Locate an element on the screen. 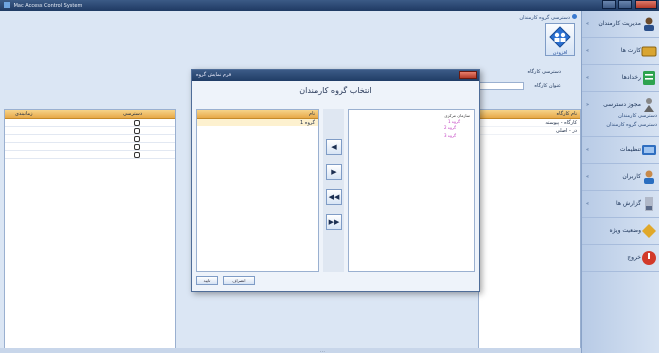 The image size is (659, 353). sidebar-item-label: رخدادها is located at coordinates (631, 77).